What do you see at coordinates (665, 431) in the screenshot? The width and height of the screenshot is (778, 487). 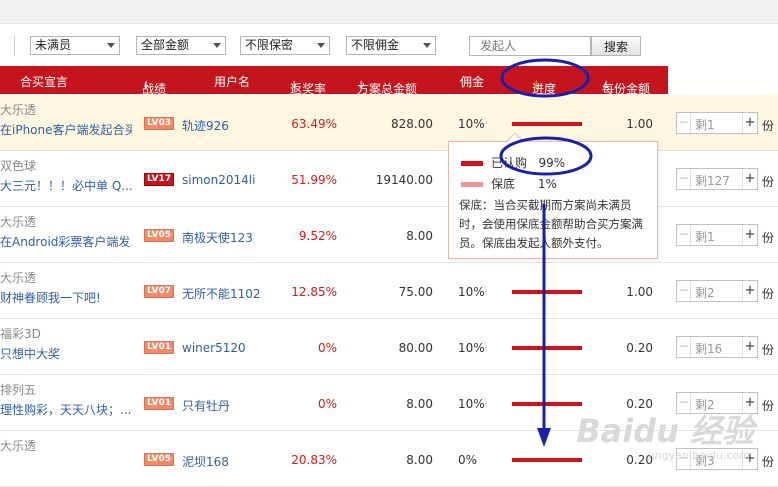 I see `baidu-logo-watermark: Baidu 经验` at bounding box center [665, 431].